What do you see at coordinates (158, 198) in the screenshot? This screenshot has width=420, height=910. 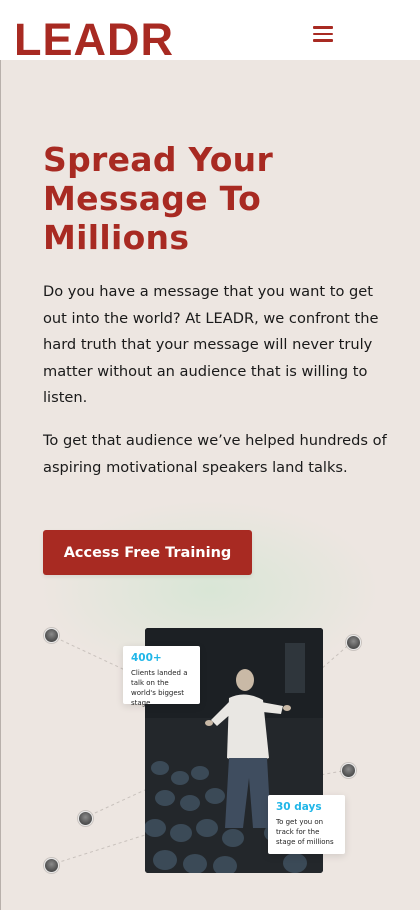 I see `hero-title: Spread Your Message To Millions` at bounding box center [158, 198].